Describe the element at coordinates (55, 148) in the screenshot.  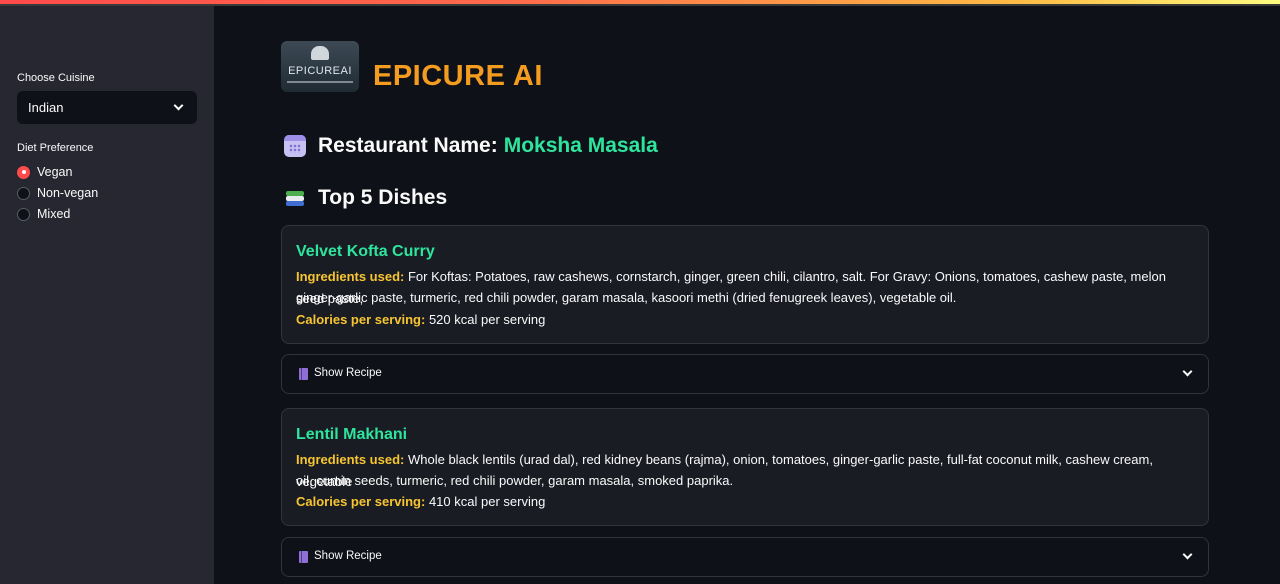
I see `diet-label: Diet Preference` at that location.